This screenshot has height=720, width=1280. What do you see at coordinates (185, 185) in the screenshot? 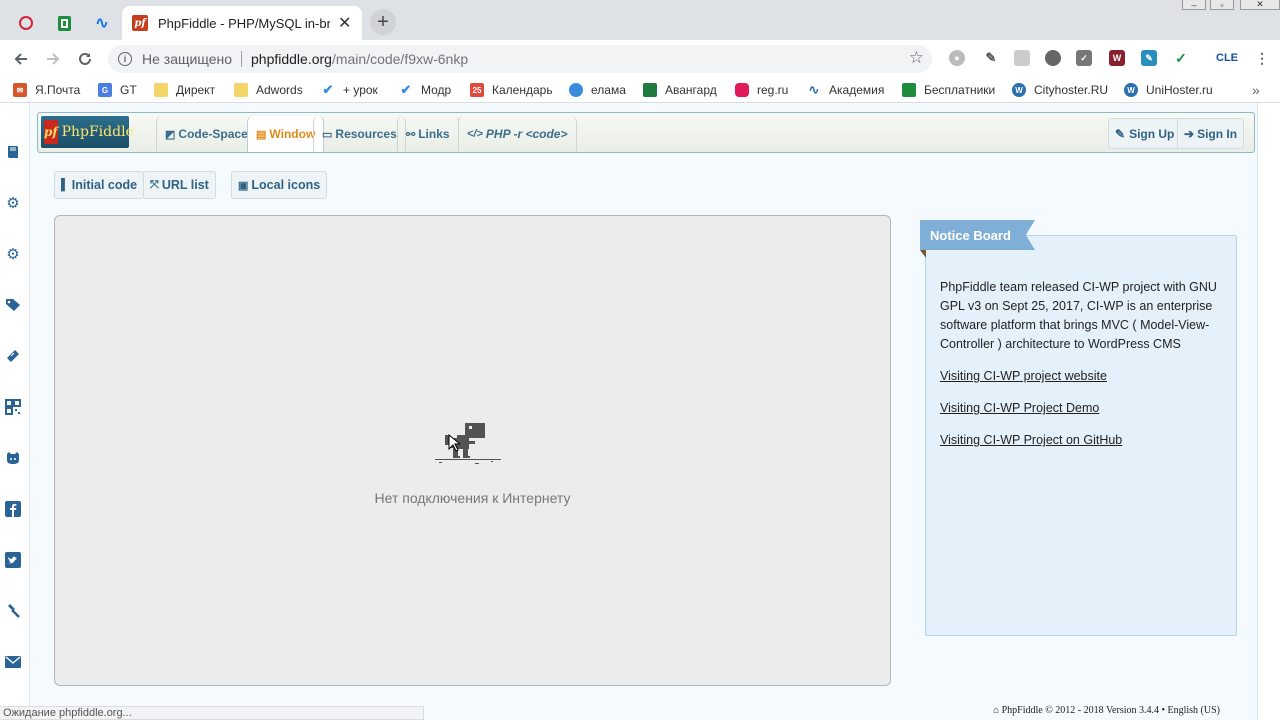
I see `button-label: URL list` at bounding box center [185, 185].